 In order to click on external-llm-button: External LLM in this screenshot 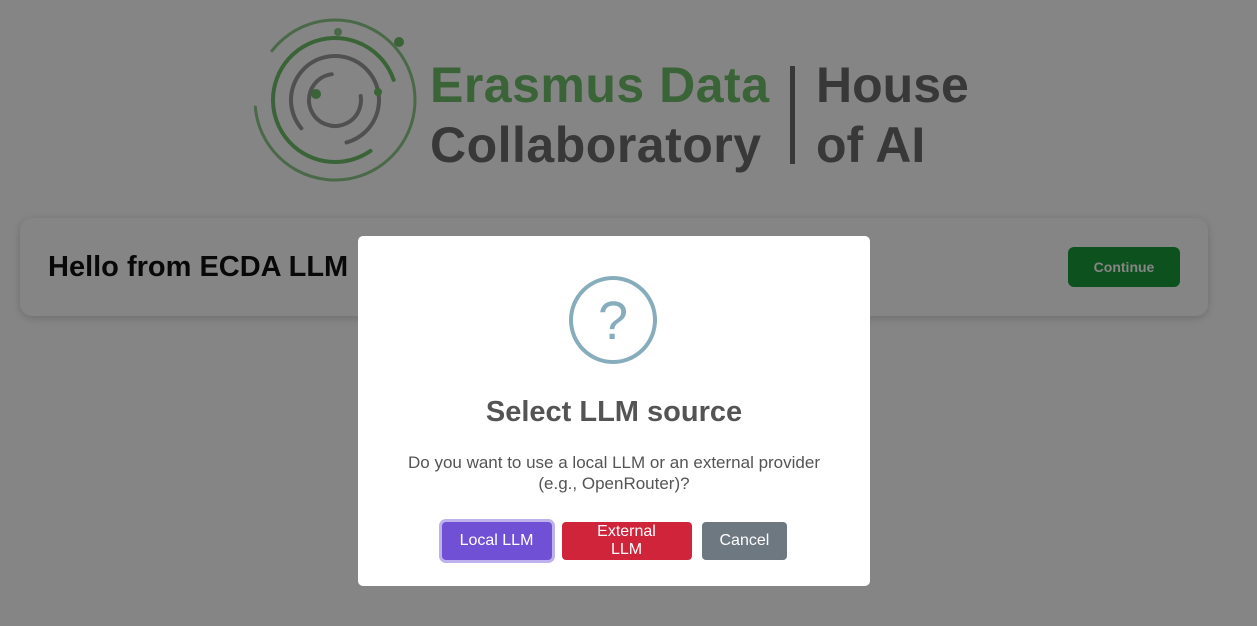, I will do `click(626, 541)`.